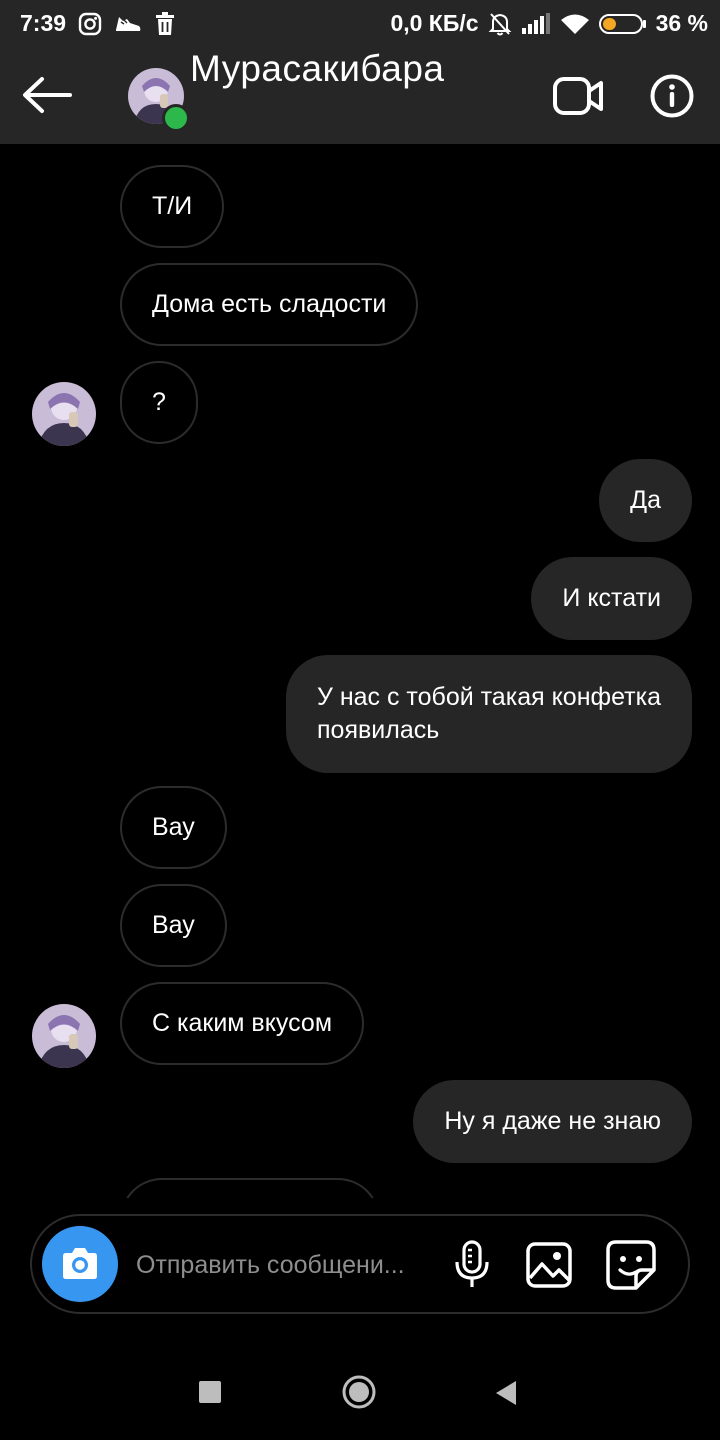 The height and width of the screenshot is (1440, 720). I want to click on message-bubble-incoming: С каким вкусом, so click(242, 1023).